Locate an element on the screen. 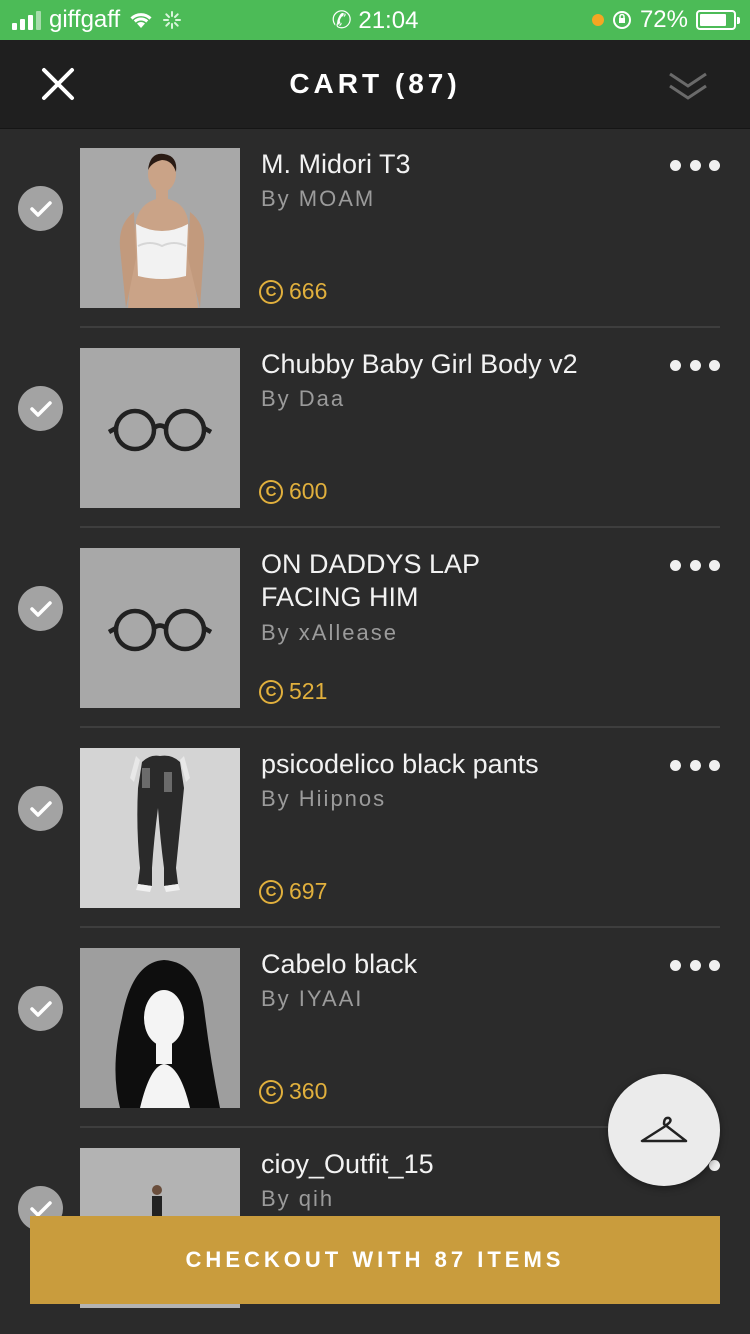 This screenshot has height=1334, width=750. item-creator: By IYAAI is located at coordinates (312, 998).